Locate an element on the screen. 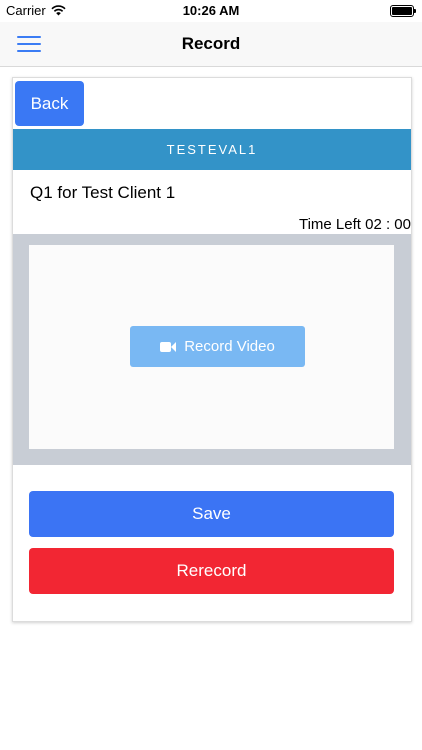 Image resolution: width=422 pixels, height=750 pixels. record-video-label: Record Video is located at coordinates (229, 346).